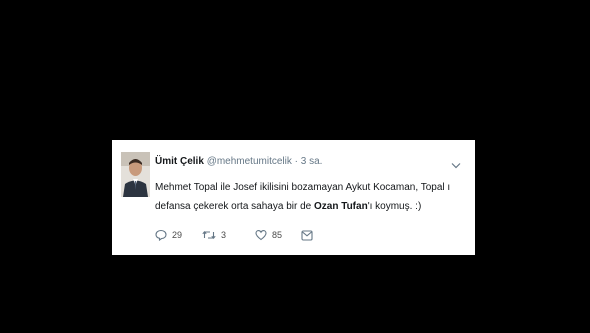  I want to click on reply-button: 29, so click(168, 235).